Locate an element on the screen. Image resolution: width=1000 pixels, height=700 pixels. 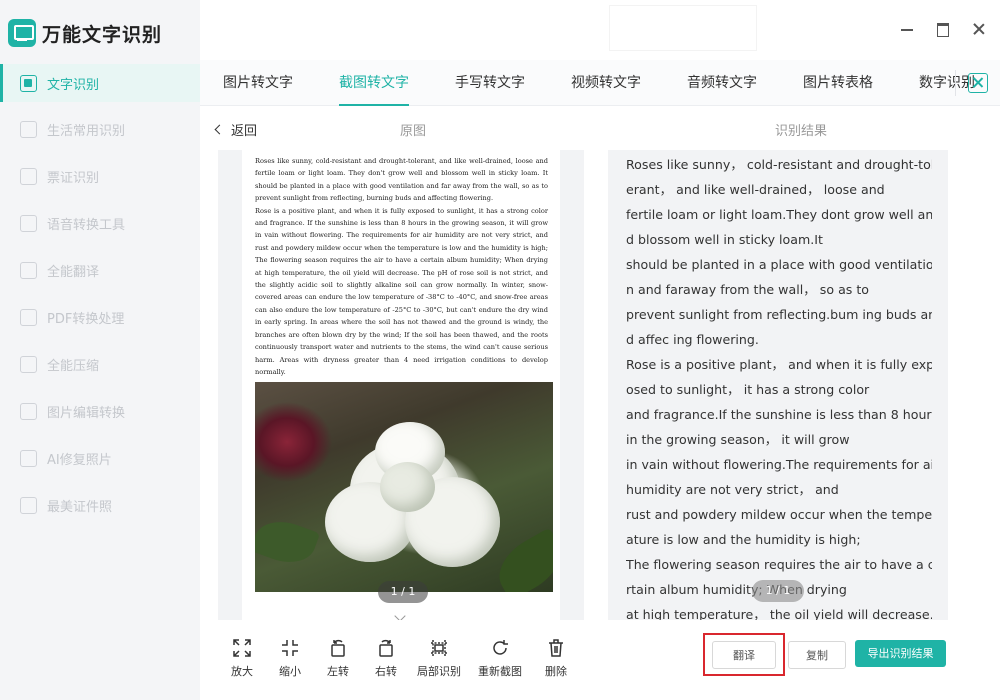
zoom-in-button: 放大 is located at coordinates (242, 660).